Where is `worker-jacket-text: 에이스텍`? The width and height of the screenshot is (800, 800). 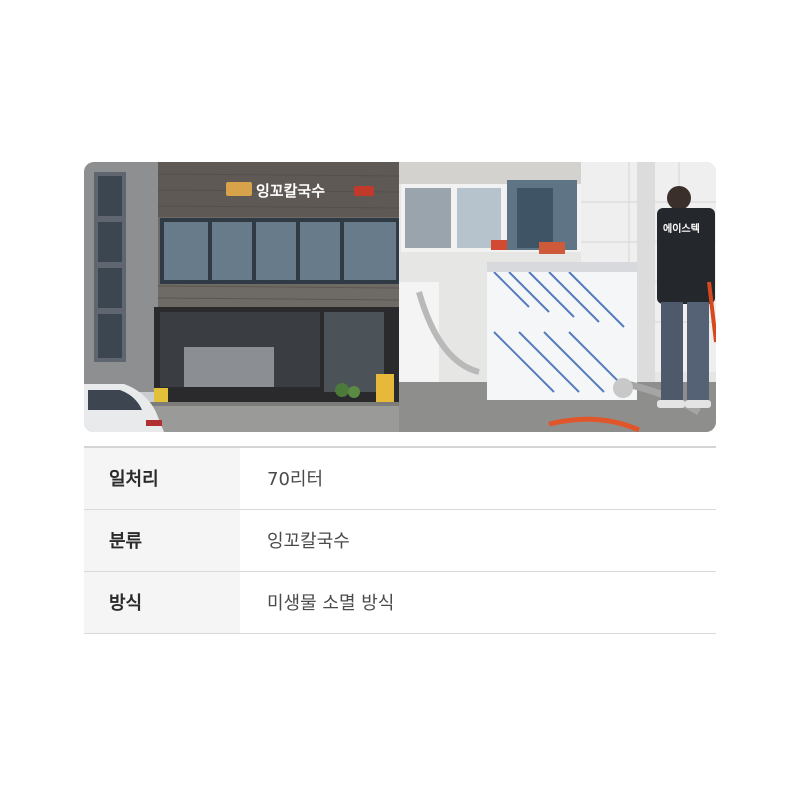 worker-jacket-text: 에이스텍 is located at coordinates (681, 228).